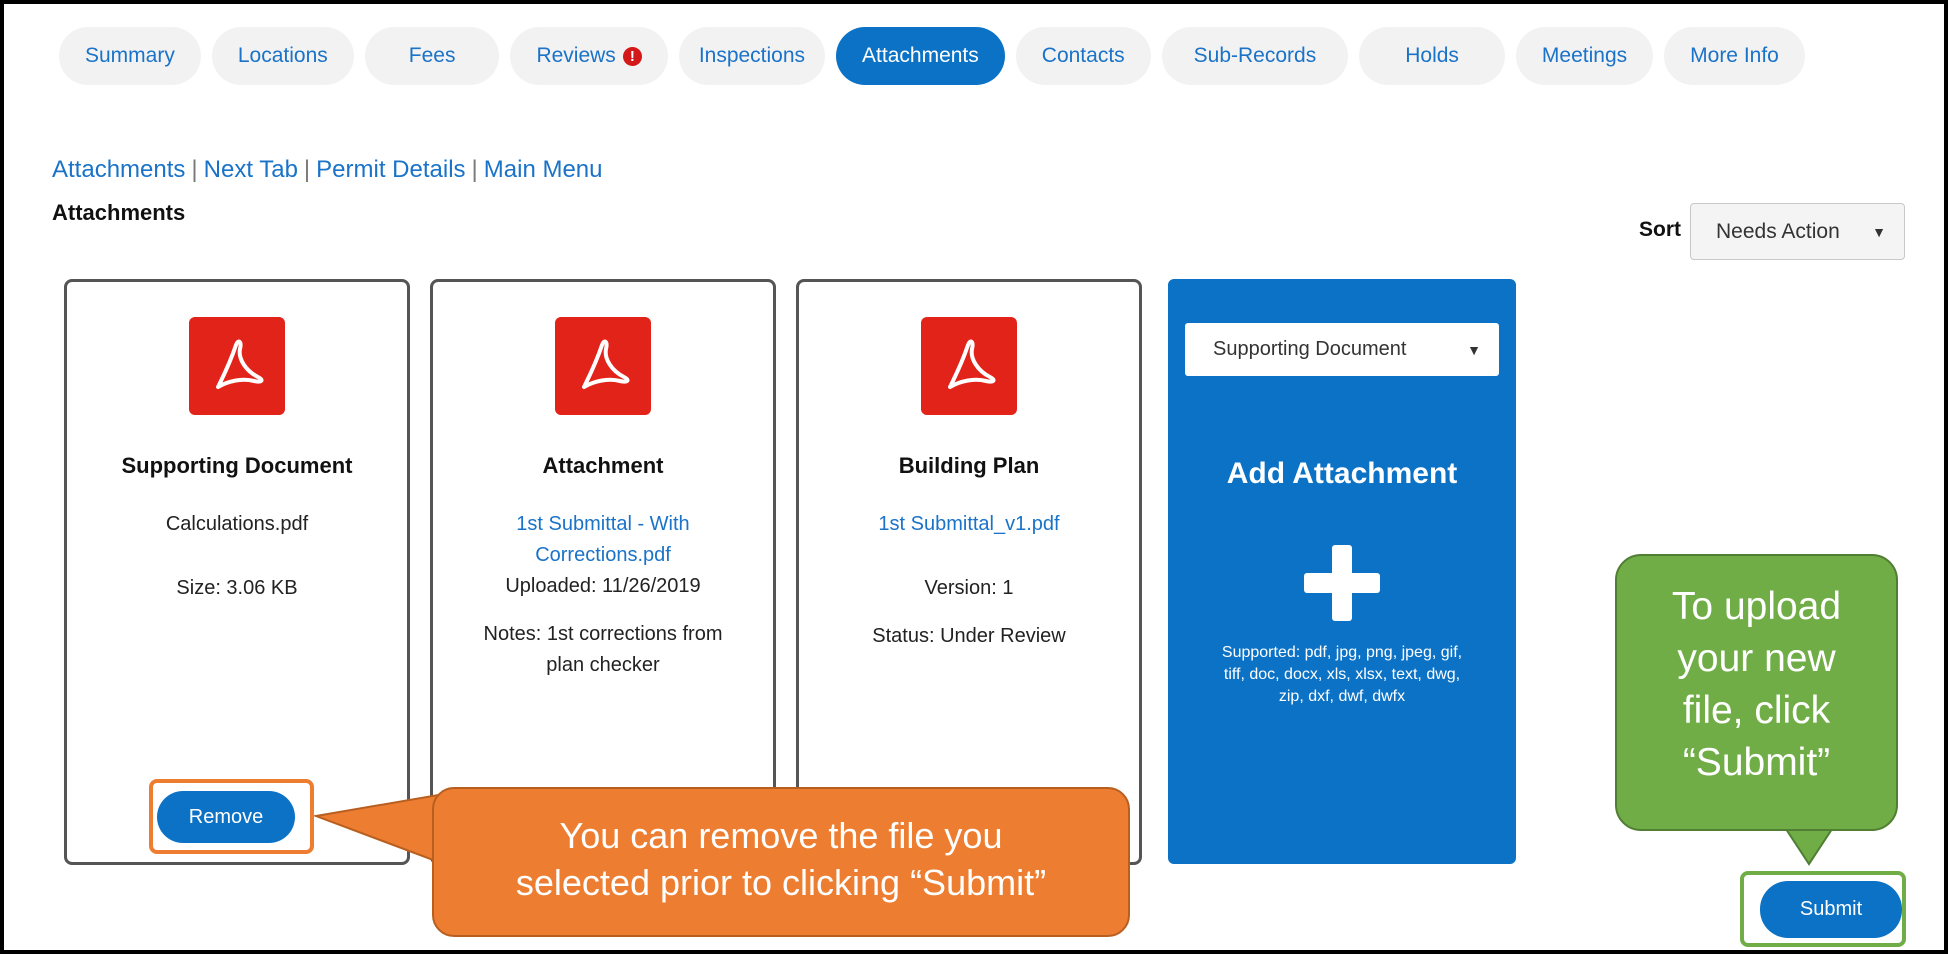  I want to click on breadcrumb-main-menu-link: Main Menu, so click(543, 170).